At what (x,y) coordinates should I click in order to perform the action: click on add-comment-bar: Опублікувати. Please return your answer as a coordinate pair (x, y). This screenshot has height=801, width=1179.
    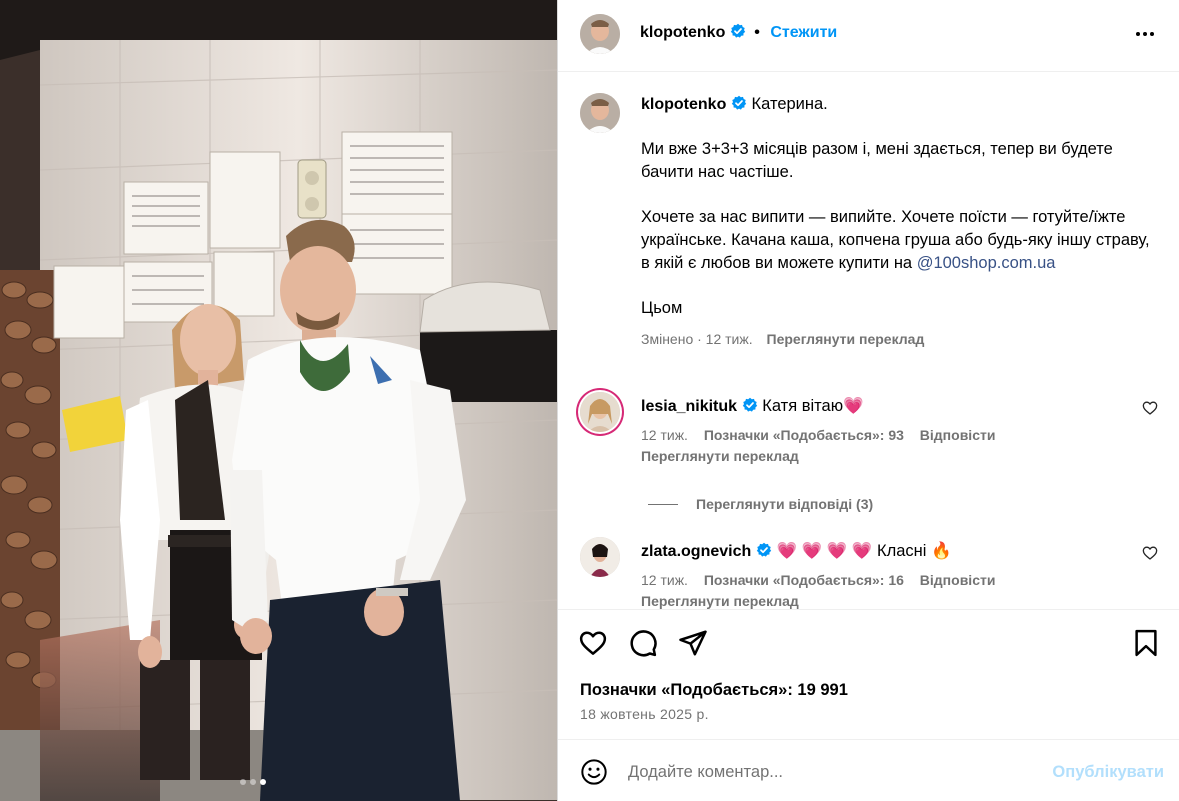
    Looking at the image, I should click on (868, 770).